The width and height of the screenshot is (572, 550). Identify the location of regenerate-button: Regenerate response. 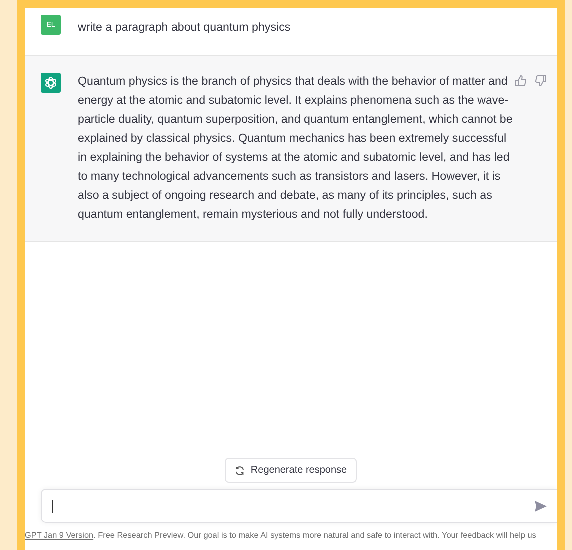
(291, 471).